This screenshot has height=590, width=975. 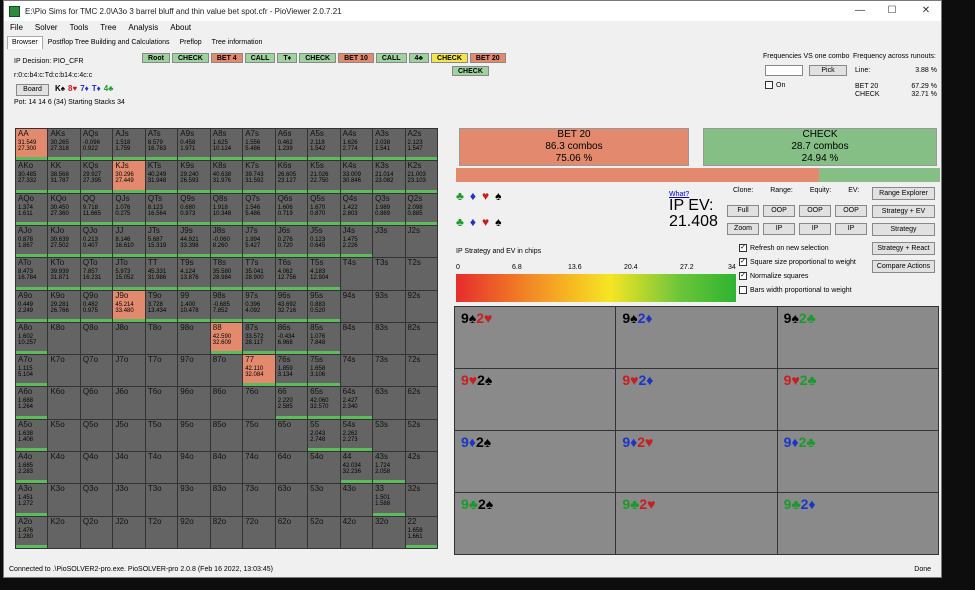 I want to click on hand-cell: J7o, so click(x=129, y=371).